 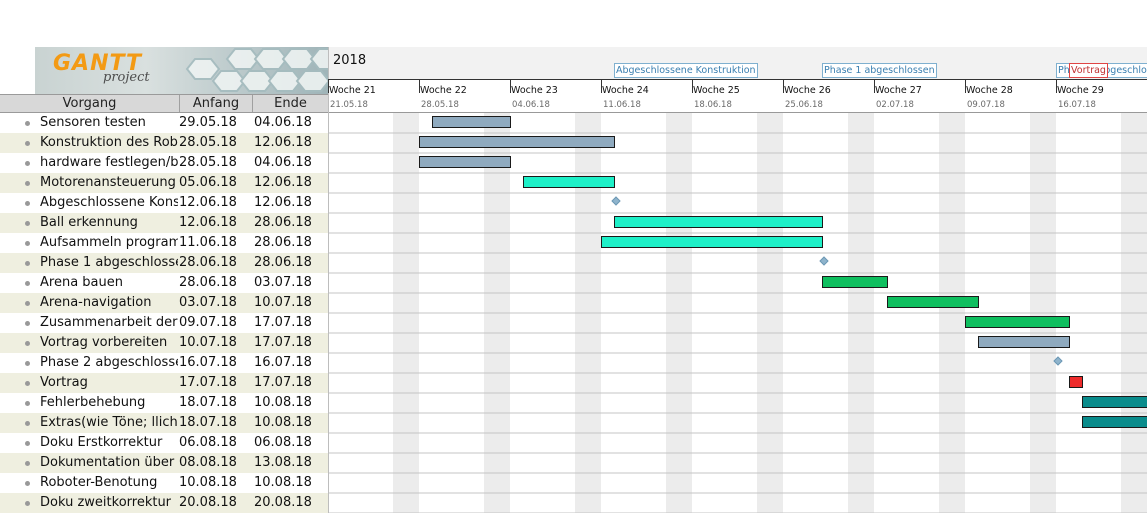 I want to click on task-name: Zusammenarbeit der Teile, so click(x=109, y=322).